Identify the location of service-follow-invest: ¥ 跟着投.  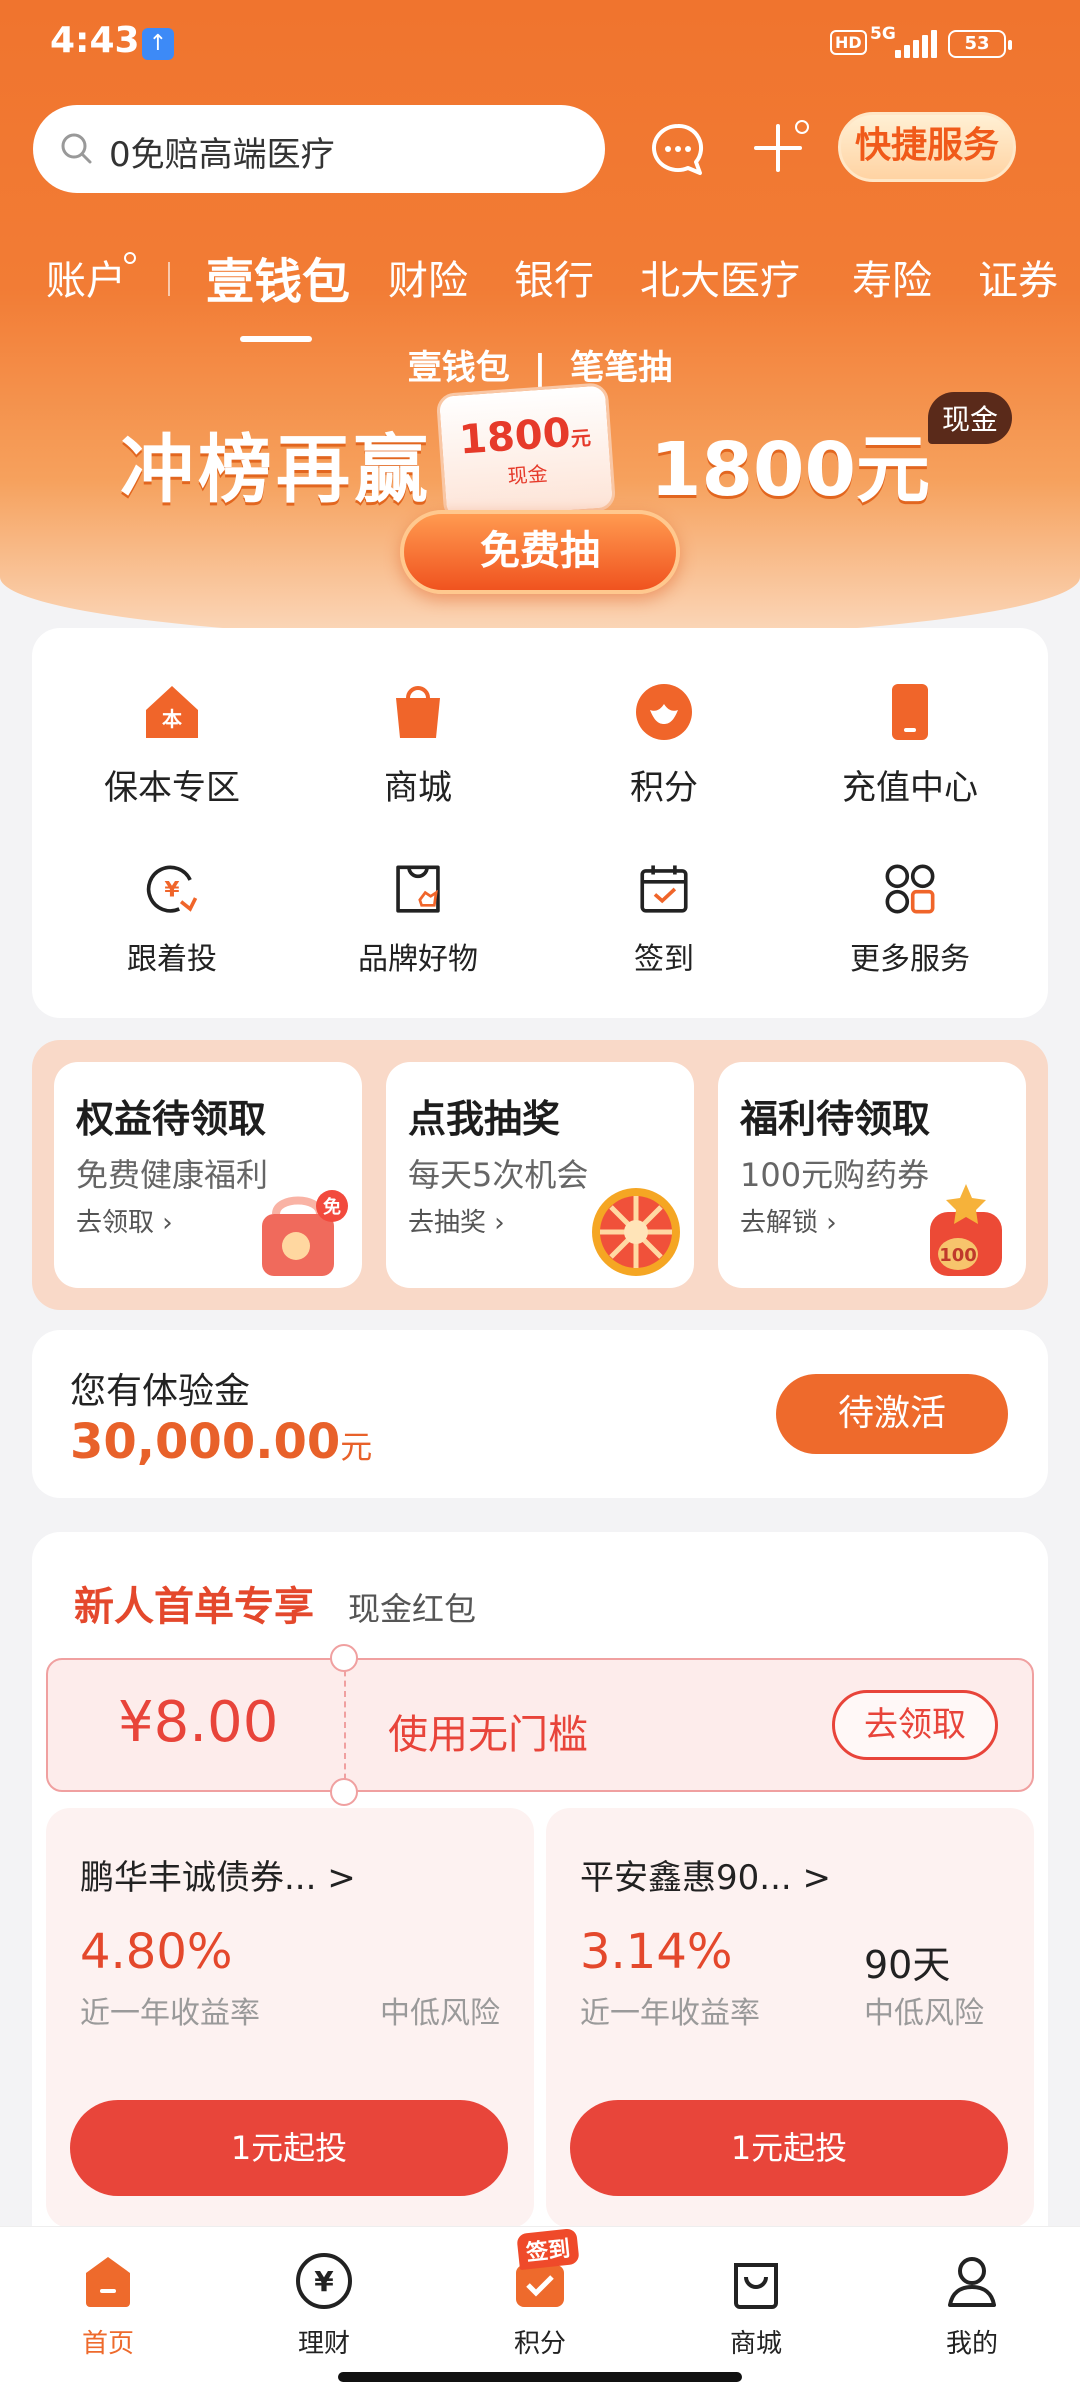
(172, 919).